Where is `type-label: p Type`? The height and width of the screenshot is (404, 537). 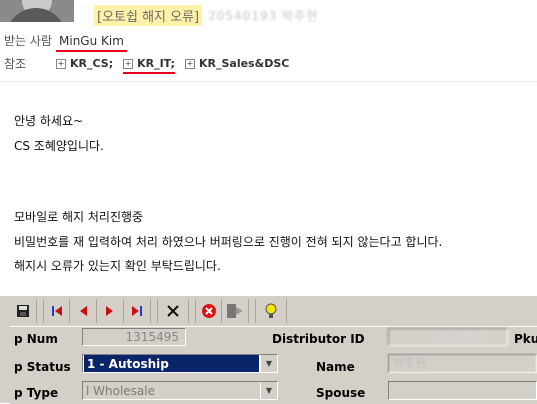
type-label: p Type is located at coordinates (36, 393).